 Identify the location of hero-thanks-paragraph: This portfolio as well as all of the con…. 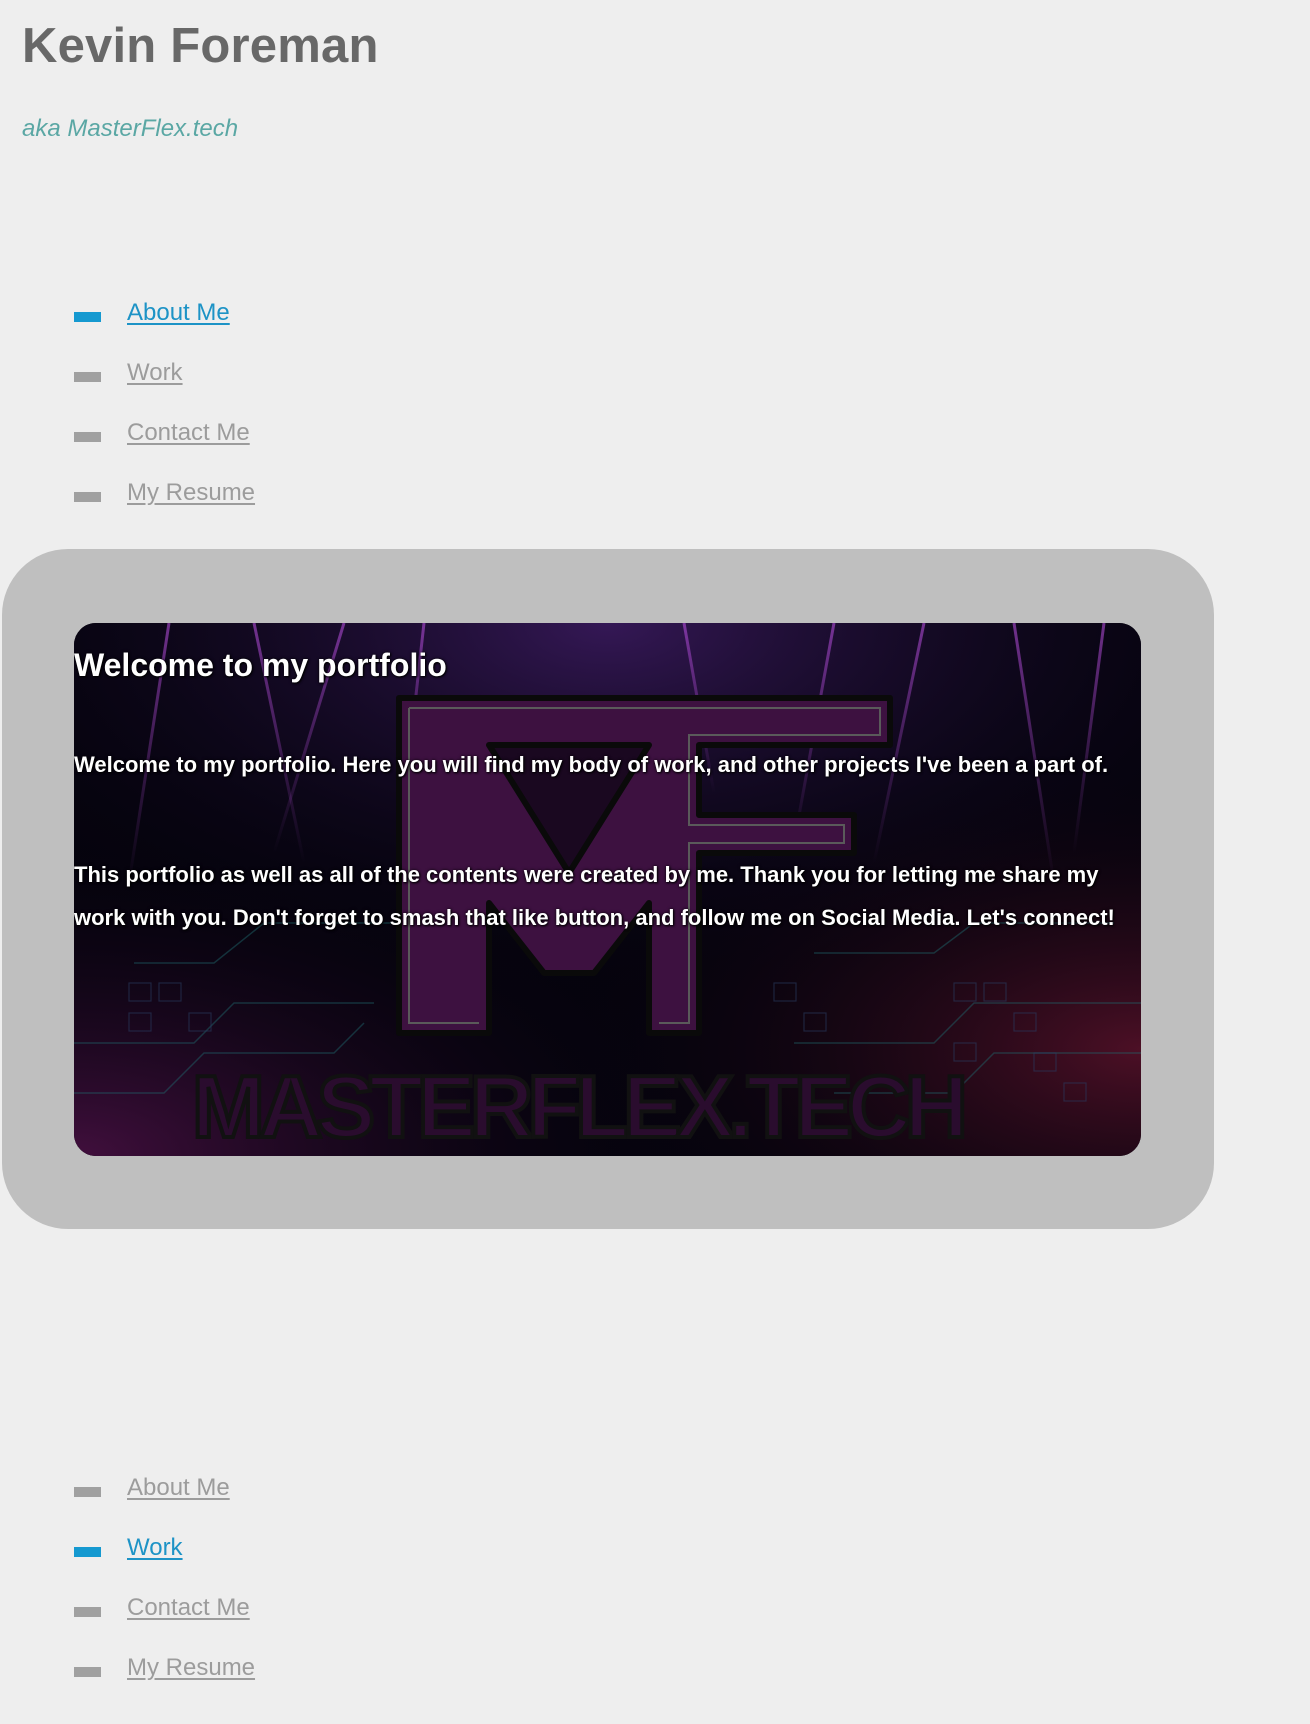
(594, 896).